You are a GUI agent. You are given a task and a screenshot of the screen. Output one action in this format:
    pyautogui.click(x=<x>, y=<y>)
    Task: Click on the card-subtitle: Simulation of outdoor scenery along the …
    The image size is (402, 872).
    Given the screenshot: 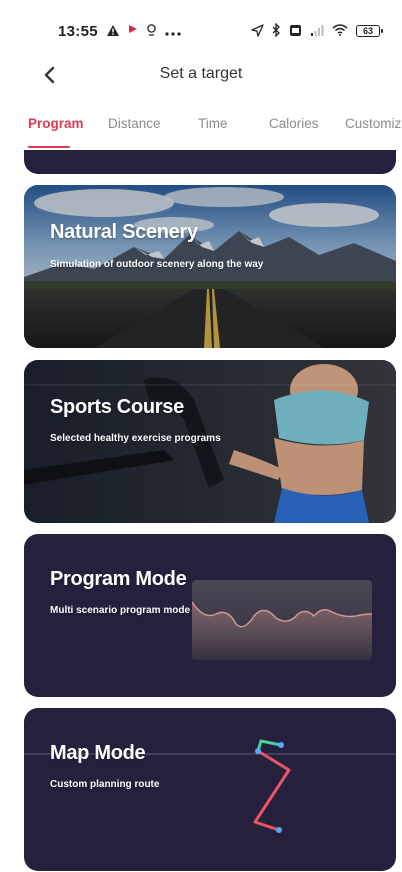 What is the action you would take?
    pyautogui.click(x=157, y=264)
    